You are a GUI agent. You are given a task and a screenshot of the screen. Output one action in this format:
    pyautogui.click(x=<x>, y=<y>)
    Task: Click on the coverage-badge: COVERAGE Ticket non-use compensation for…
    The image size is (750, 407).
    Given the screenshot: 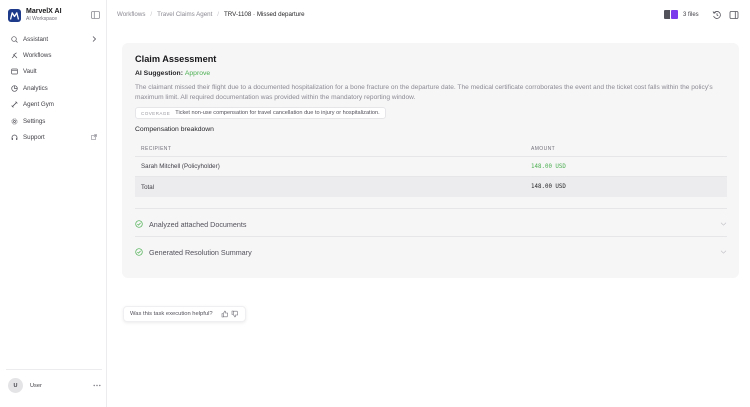 What is the action you would take?
    pyautogui.click(x=260, y=113)
    